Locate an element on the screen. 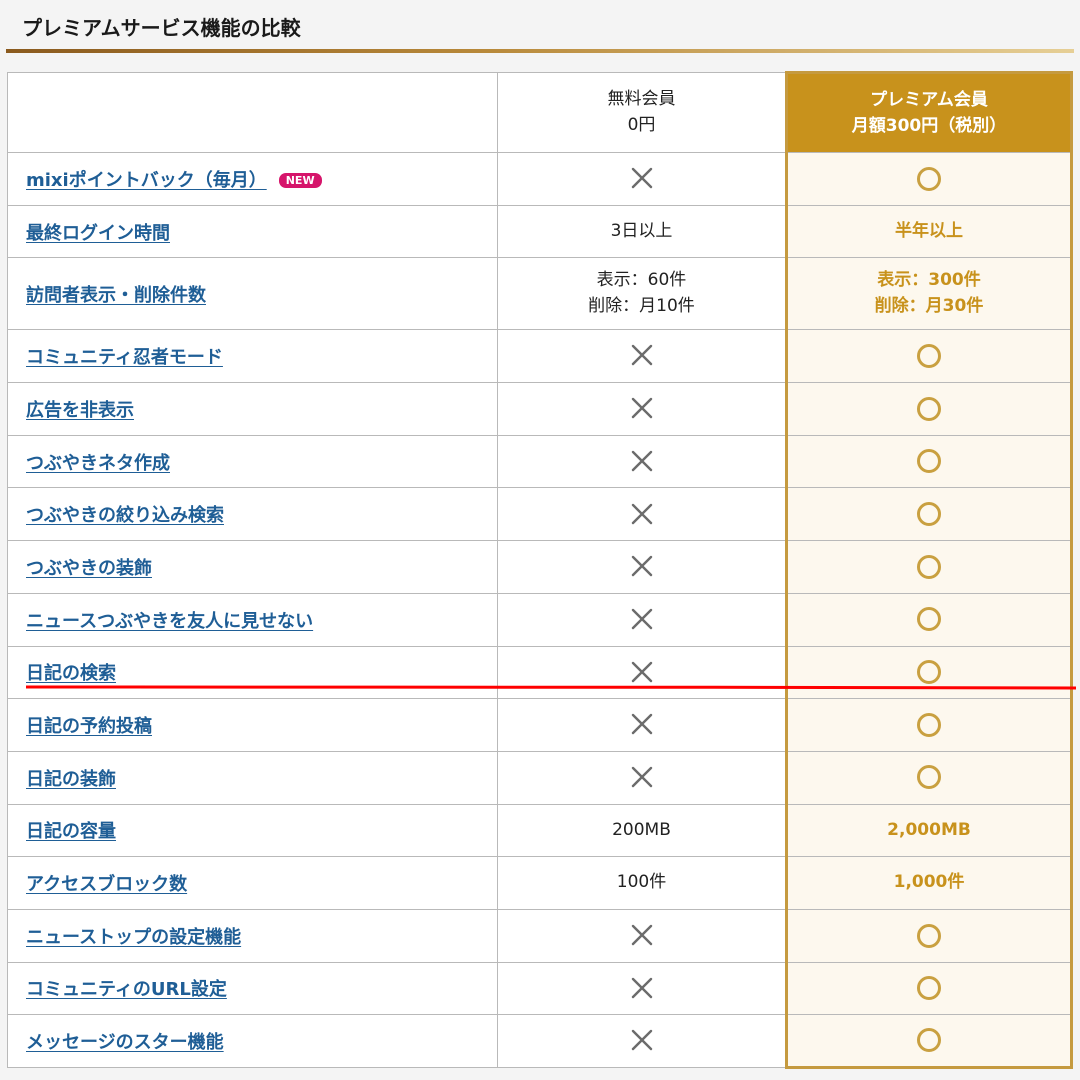 The height and width of the screenshot is (1080, 1080). table-header-row: 無料会員 0円 プレミアム会員 月額300円（税別） is located at coordinates (540, 112).